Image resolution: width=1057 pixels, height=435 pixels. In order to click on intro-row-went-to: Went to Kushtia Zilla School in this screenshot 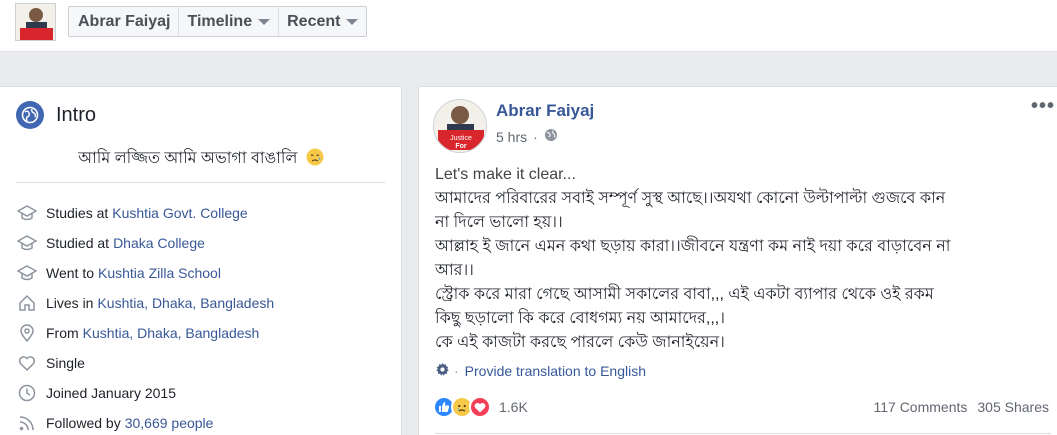, I will do `click(145, 273)`.